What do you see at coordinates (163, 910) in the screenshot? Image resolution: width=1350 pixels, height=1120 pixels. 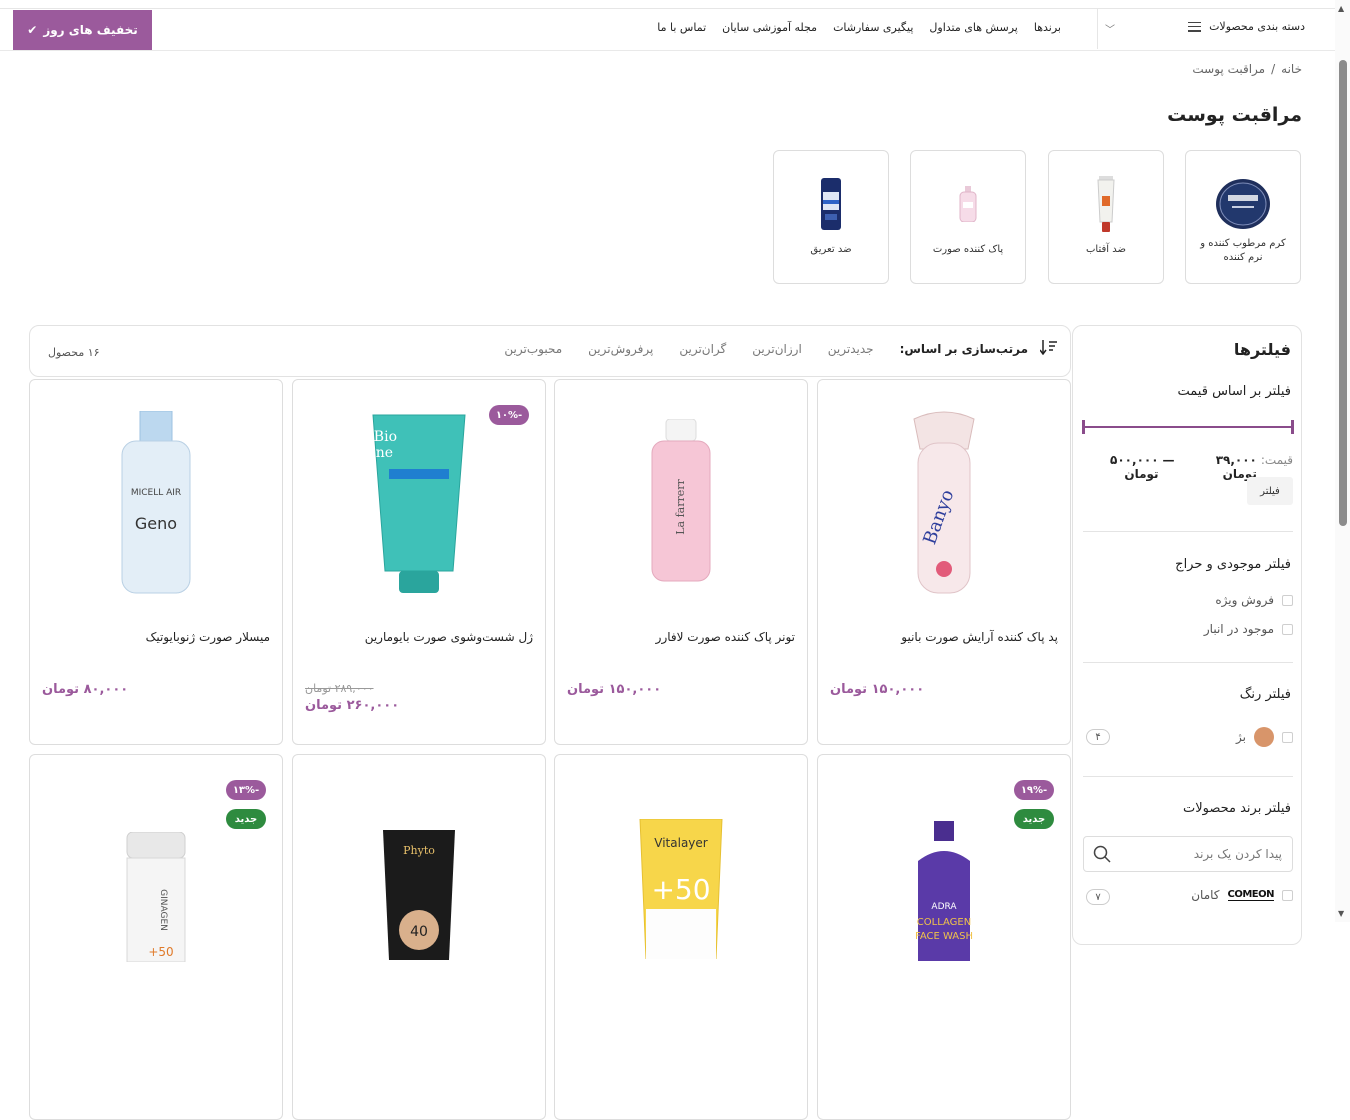 I see `svg-text: GINAGEN` at bounding box center [163, 910].